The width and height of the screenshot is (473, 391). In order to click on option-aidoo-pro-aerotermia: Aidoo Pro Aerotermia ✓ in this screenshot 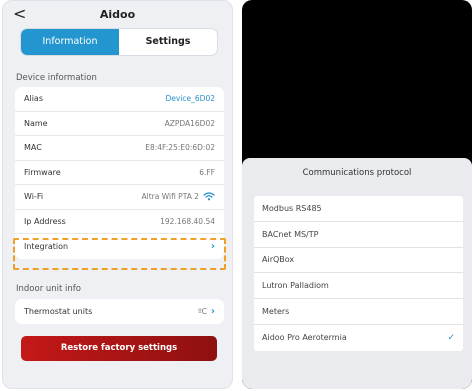, I will do `click(358, 338)`.